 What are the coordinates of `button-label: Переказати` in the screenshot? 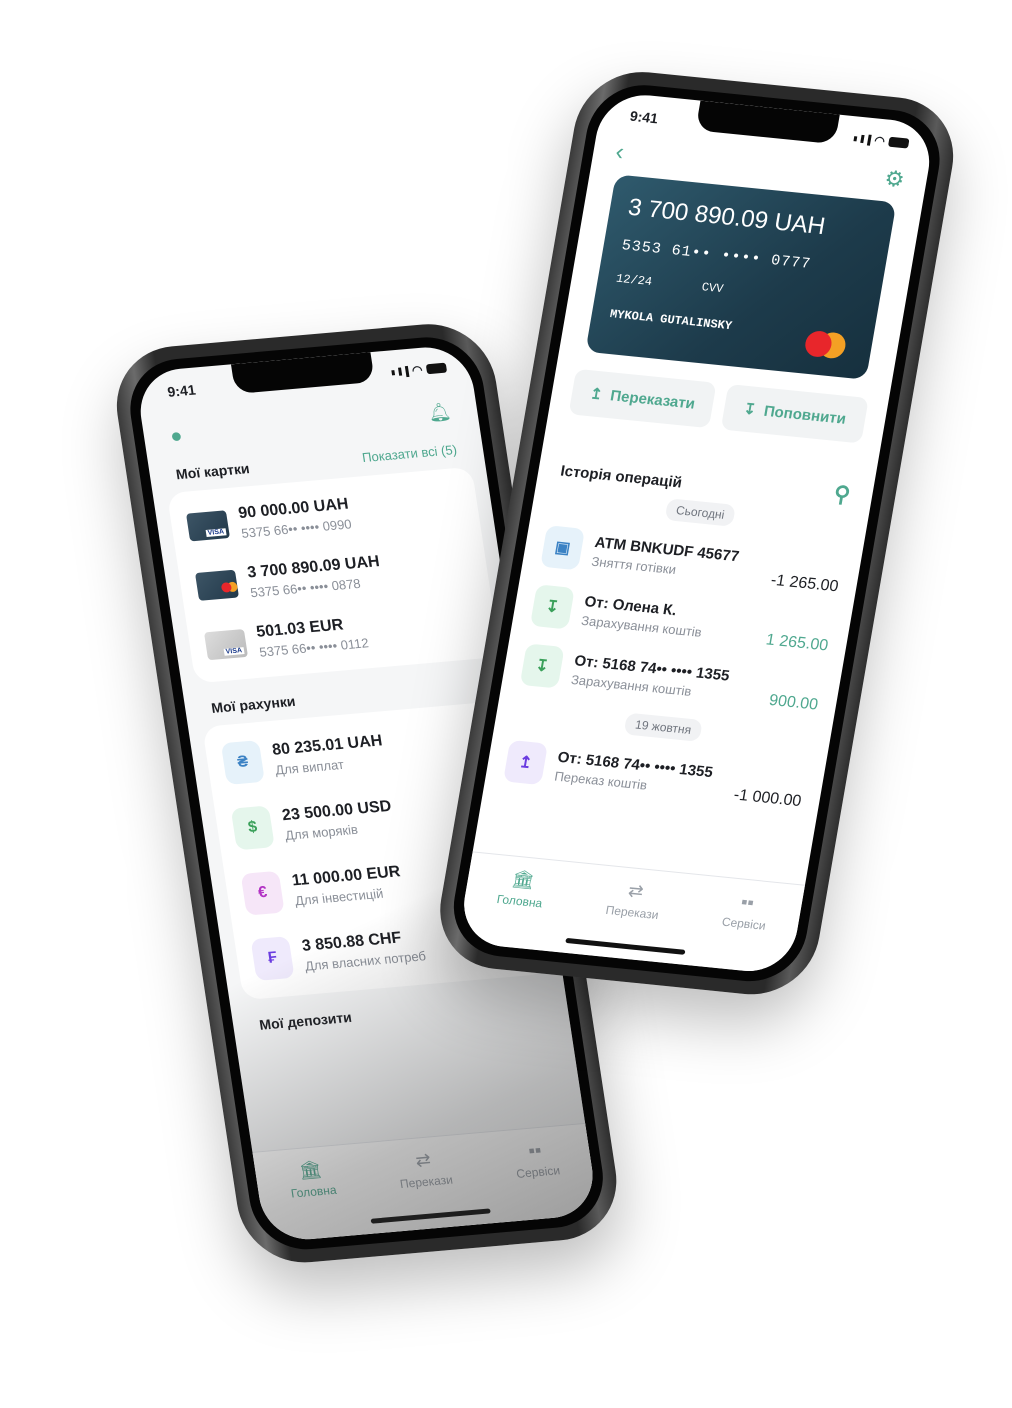 It's located at (653, 399).